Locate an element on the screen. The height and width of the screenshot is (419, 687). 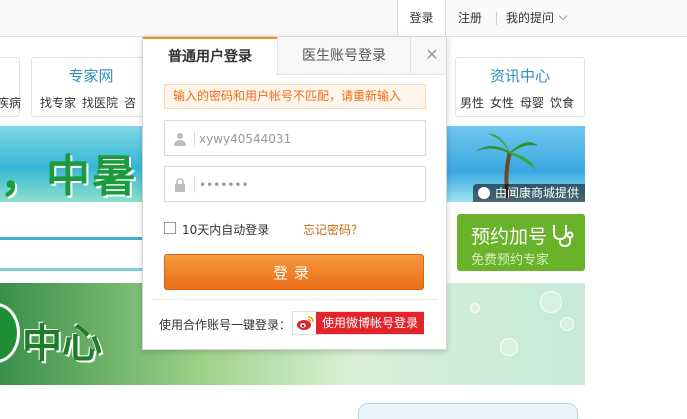
partner-login-label: 使用合作账号一键登录： is located at coordinates (225, 325).